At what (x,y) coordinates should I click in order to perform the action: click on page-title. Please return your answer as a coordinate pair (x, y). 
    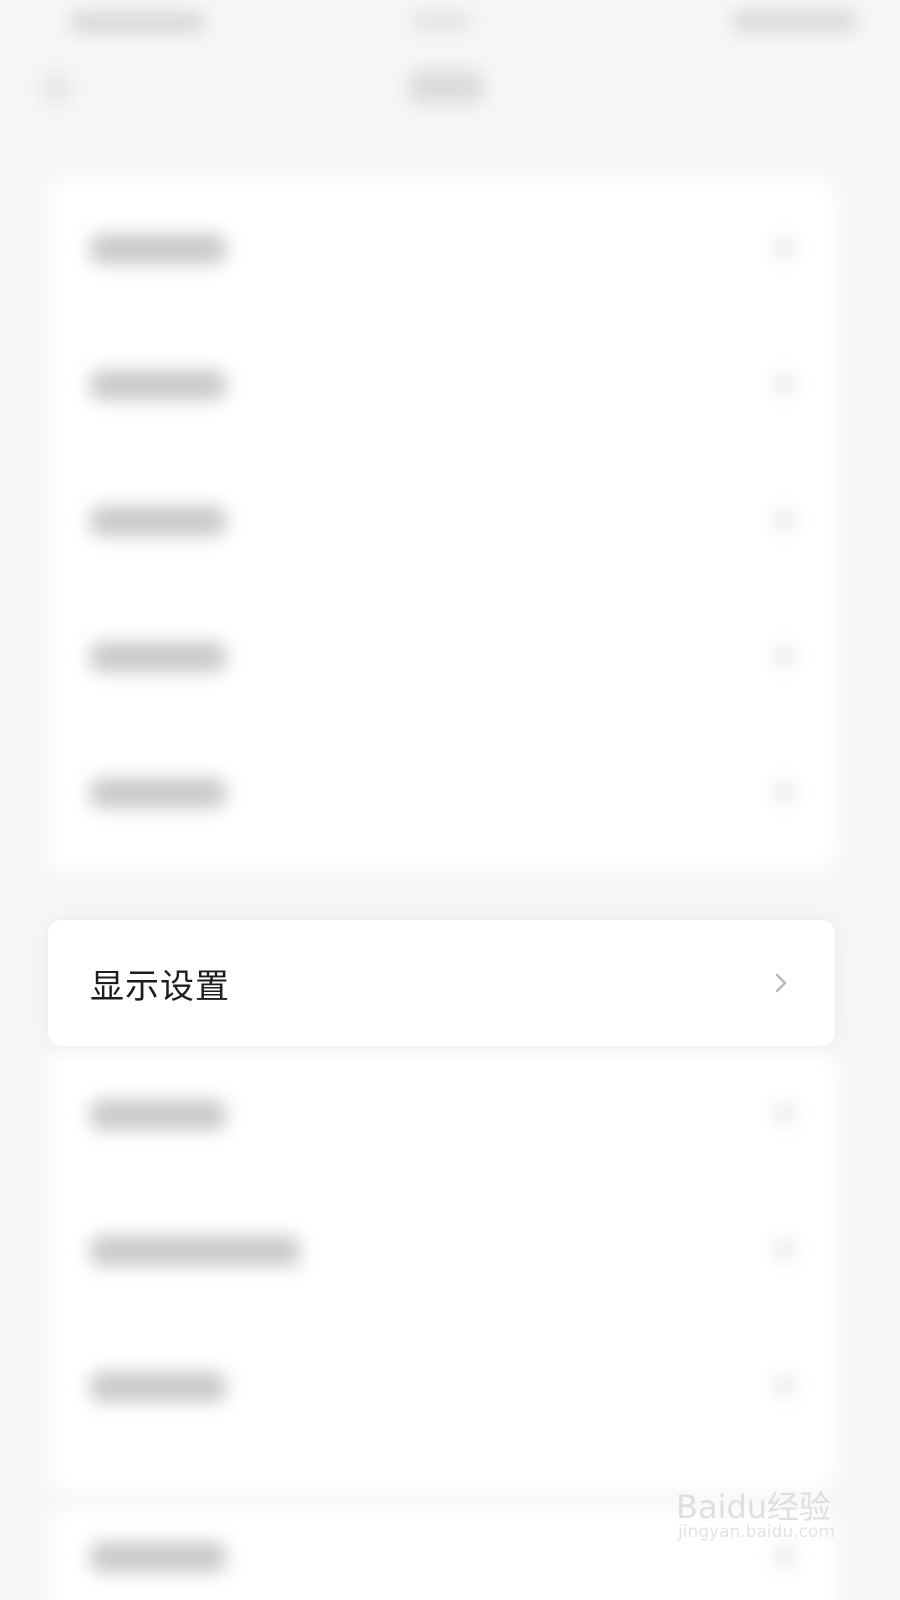
    Looking at the image, I should click on (445, 87).